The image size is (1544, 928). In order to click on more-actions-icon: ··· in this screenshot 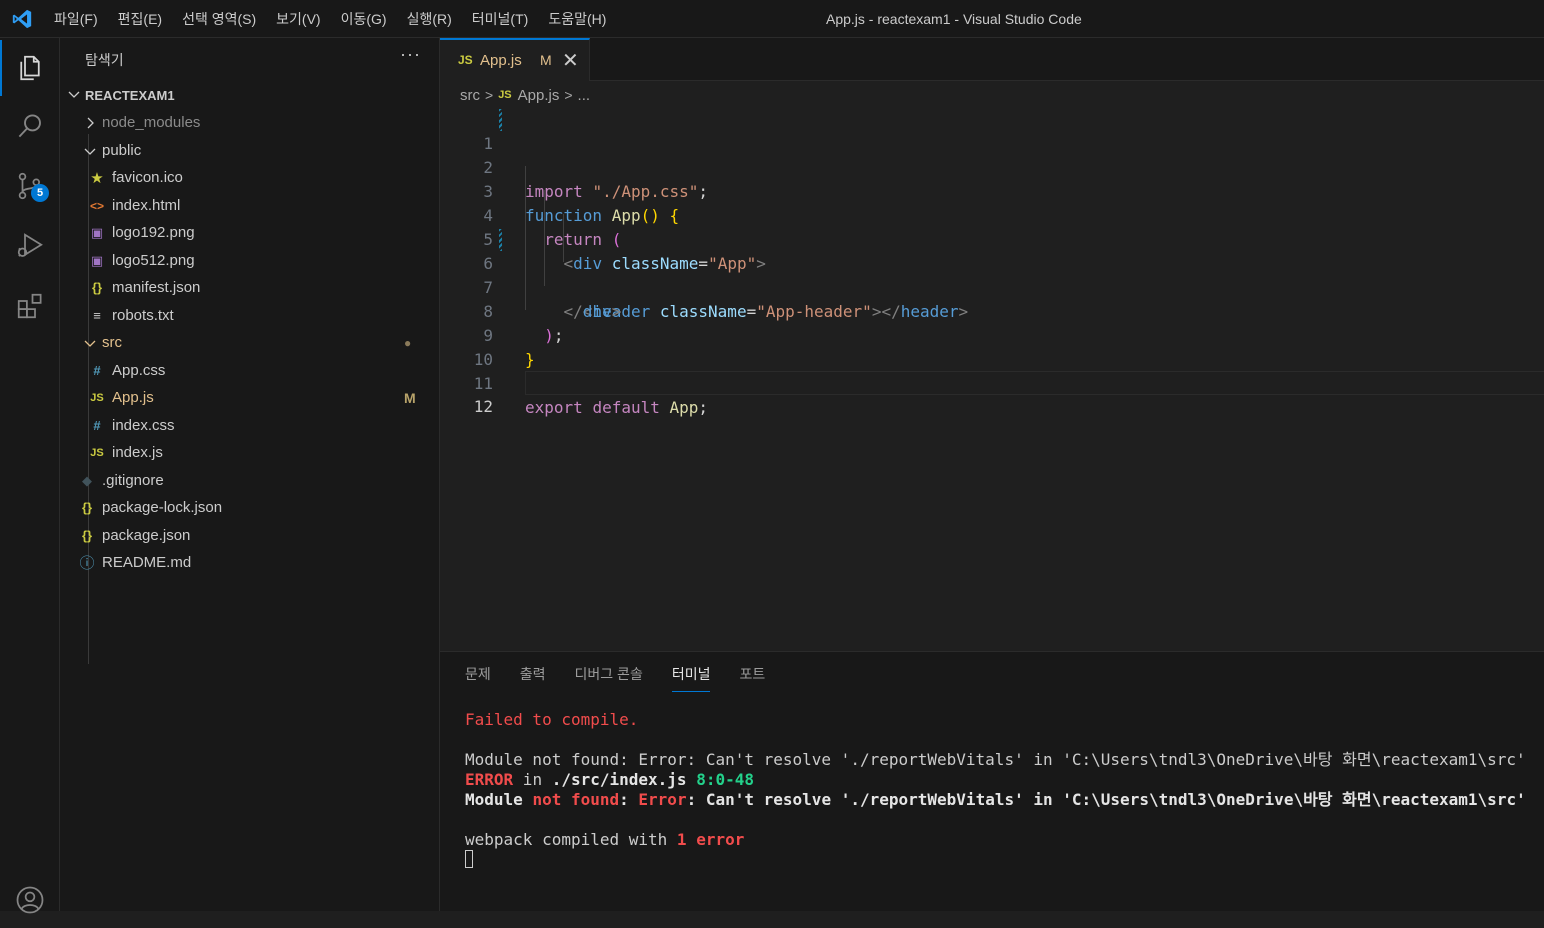, I will do `click(410, 54)`.